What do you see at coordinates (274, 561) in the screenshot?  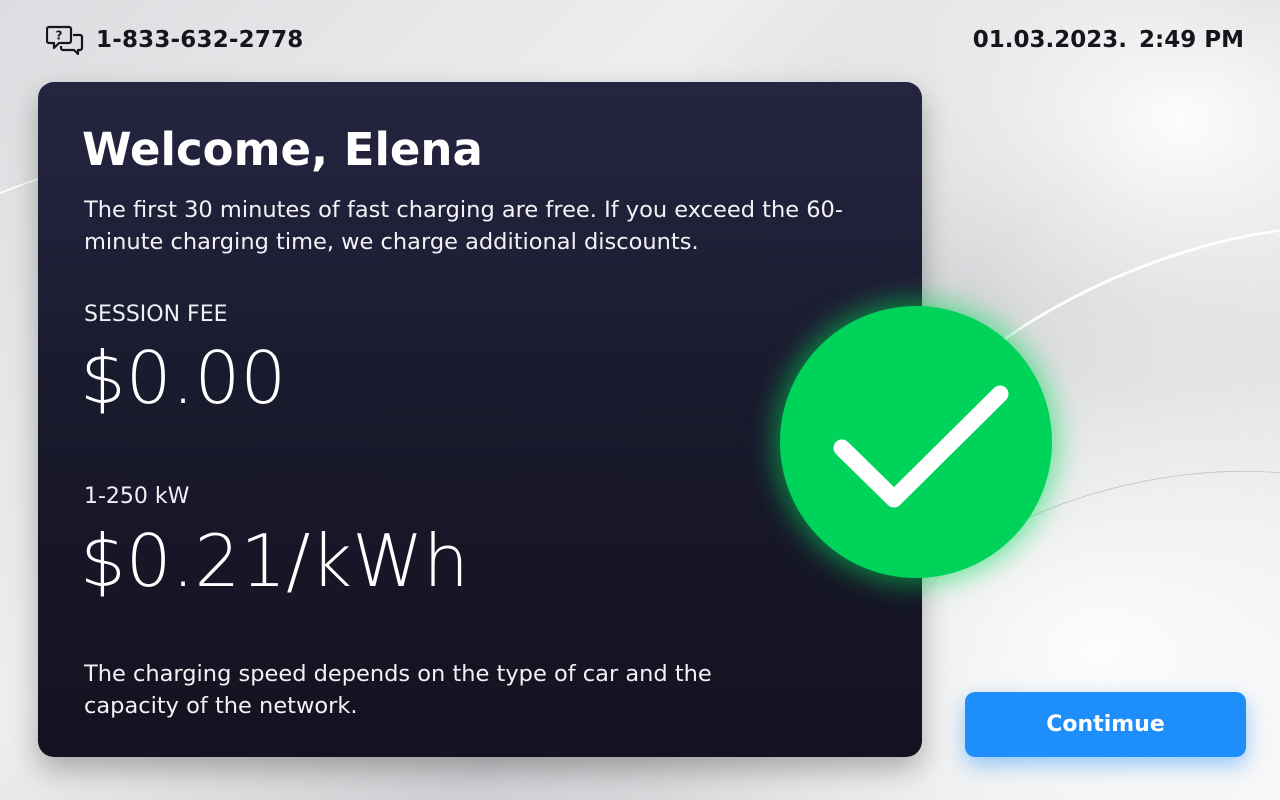 I see `rate-value: $0.21/kWh` at bounding box center [274, 561].